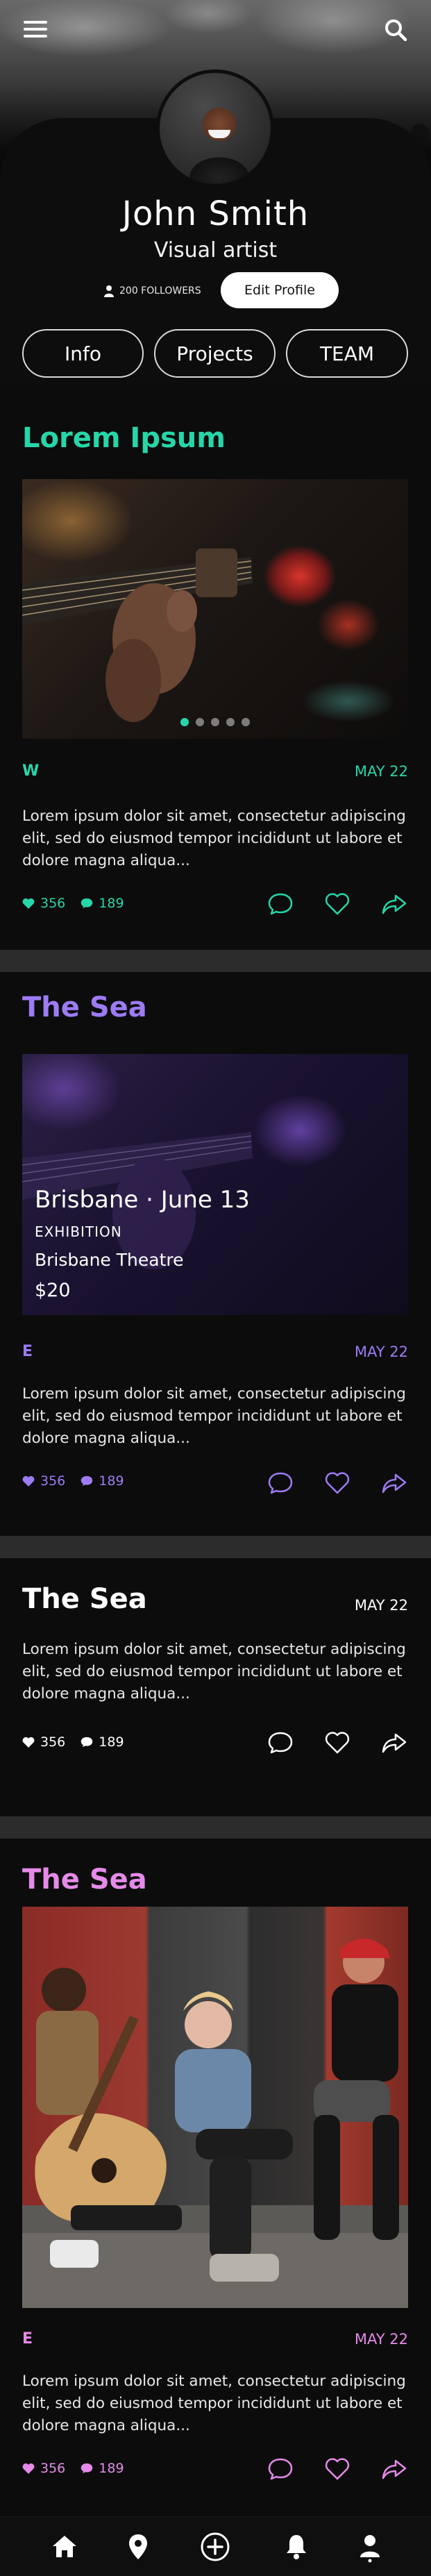 The image size is (431, 2576). What do you see at coordinates (109, 291) in the screenshot?
I see `person-icon` at bounding box center [109, 291].